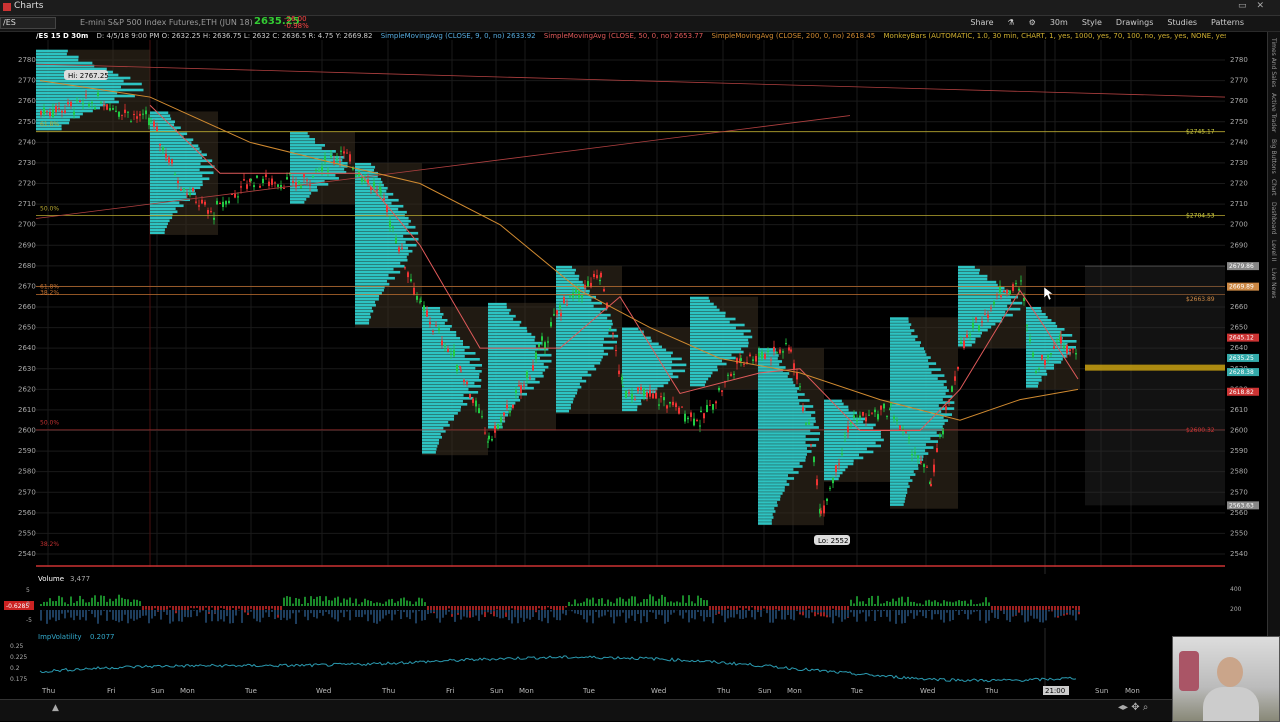 The height and width of the screenshot is (722, 1280). I want to click on drawings-button: Drawings, so click(1134, 22).